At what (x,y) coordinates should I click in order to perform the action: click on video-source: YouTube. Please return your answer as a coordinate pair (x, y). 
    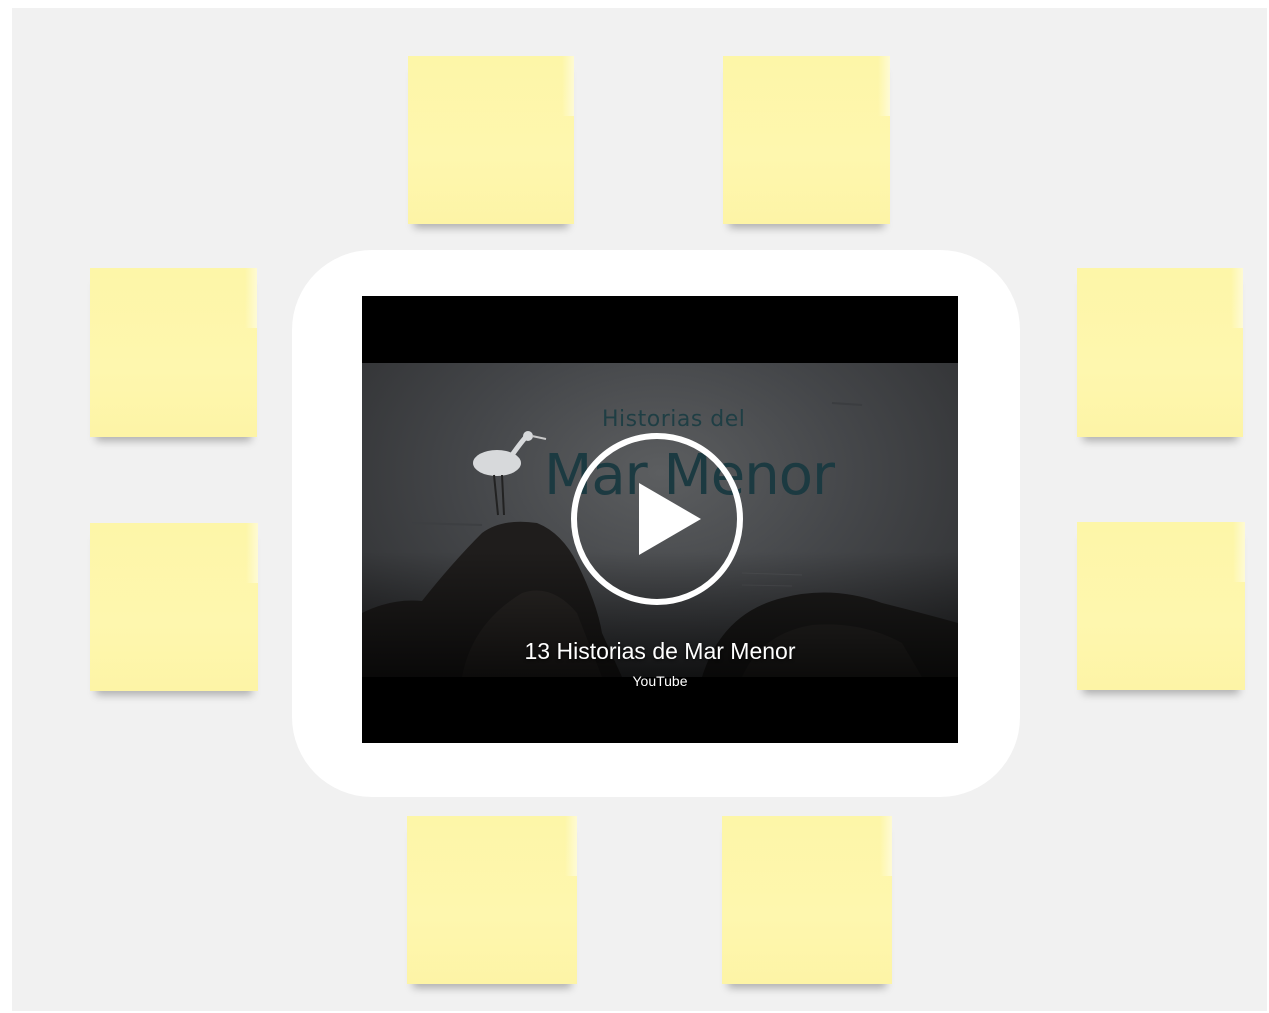
    Looking at the image, I should click on (660, 681).